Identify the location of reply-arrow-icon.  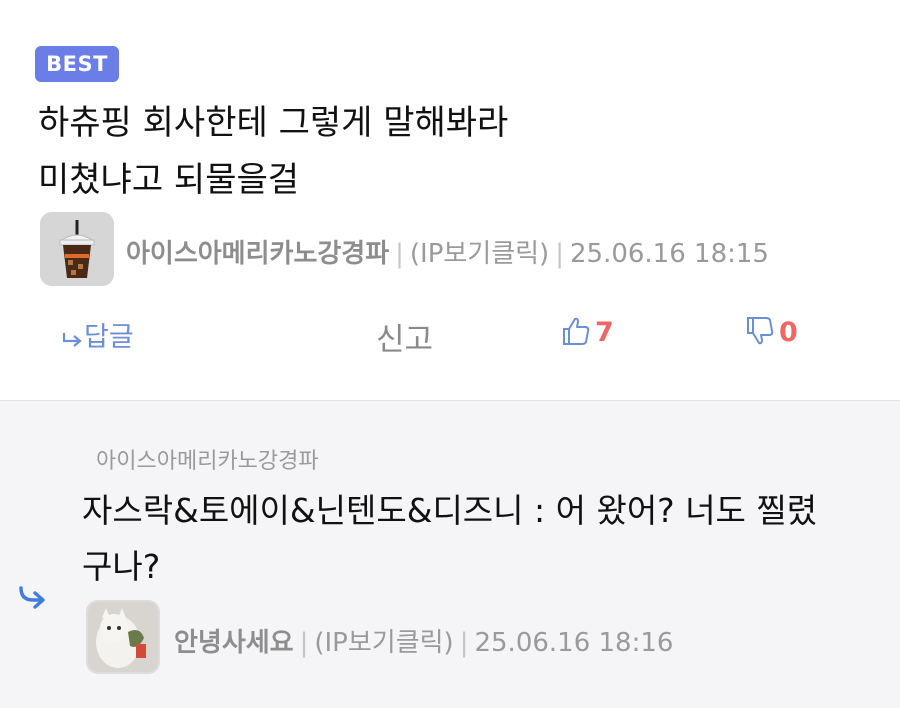
(72, 339).